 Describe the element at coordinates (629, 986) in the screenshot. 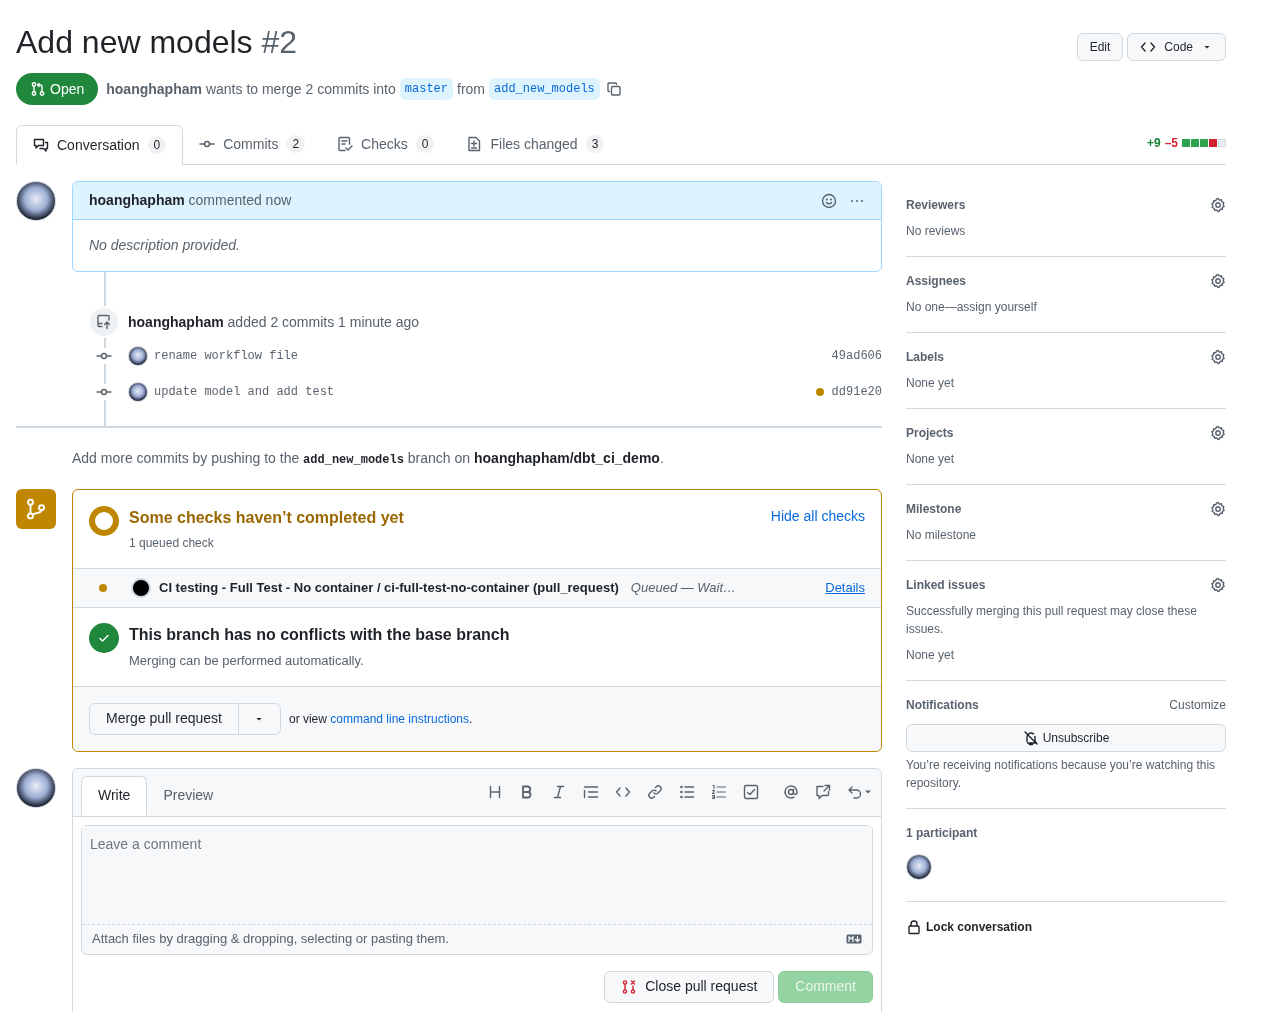

I see `pr-closed-icon` at that location.